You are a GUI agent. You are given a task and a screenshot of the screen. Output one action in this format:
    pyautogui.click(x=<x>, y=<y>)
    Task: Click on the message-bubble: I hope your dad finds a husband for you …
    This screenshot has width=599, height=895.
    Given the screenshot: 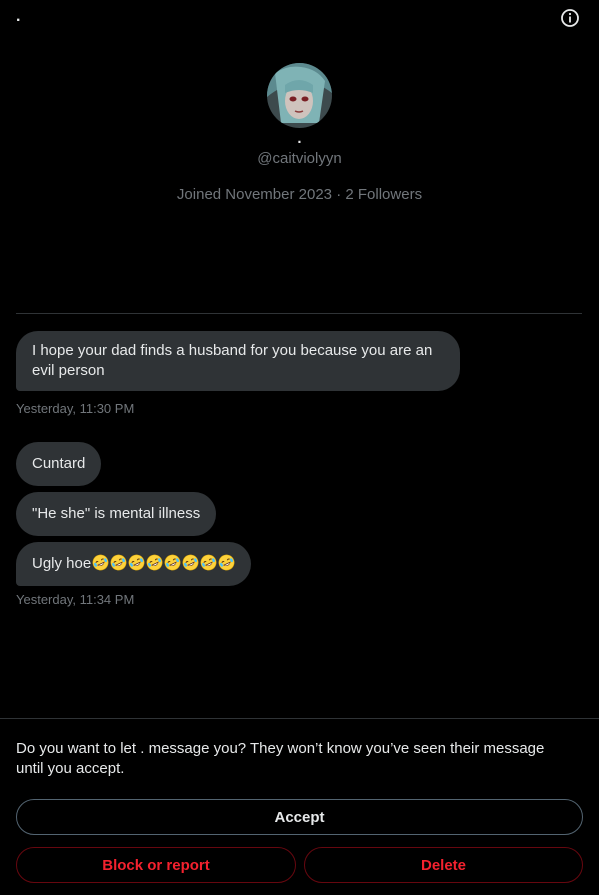 What is the action you would take?
    pyautogui.click(x=238, y=361)
    